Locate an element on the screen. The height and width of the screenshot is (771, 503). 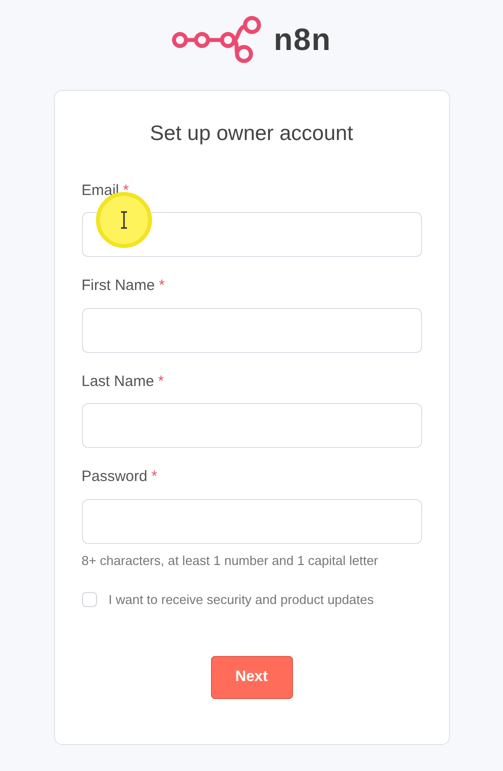
field-label: First Name is located at coordinates (118, 286).